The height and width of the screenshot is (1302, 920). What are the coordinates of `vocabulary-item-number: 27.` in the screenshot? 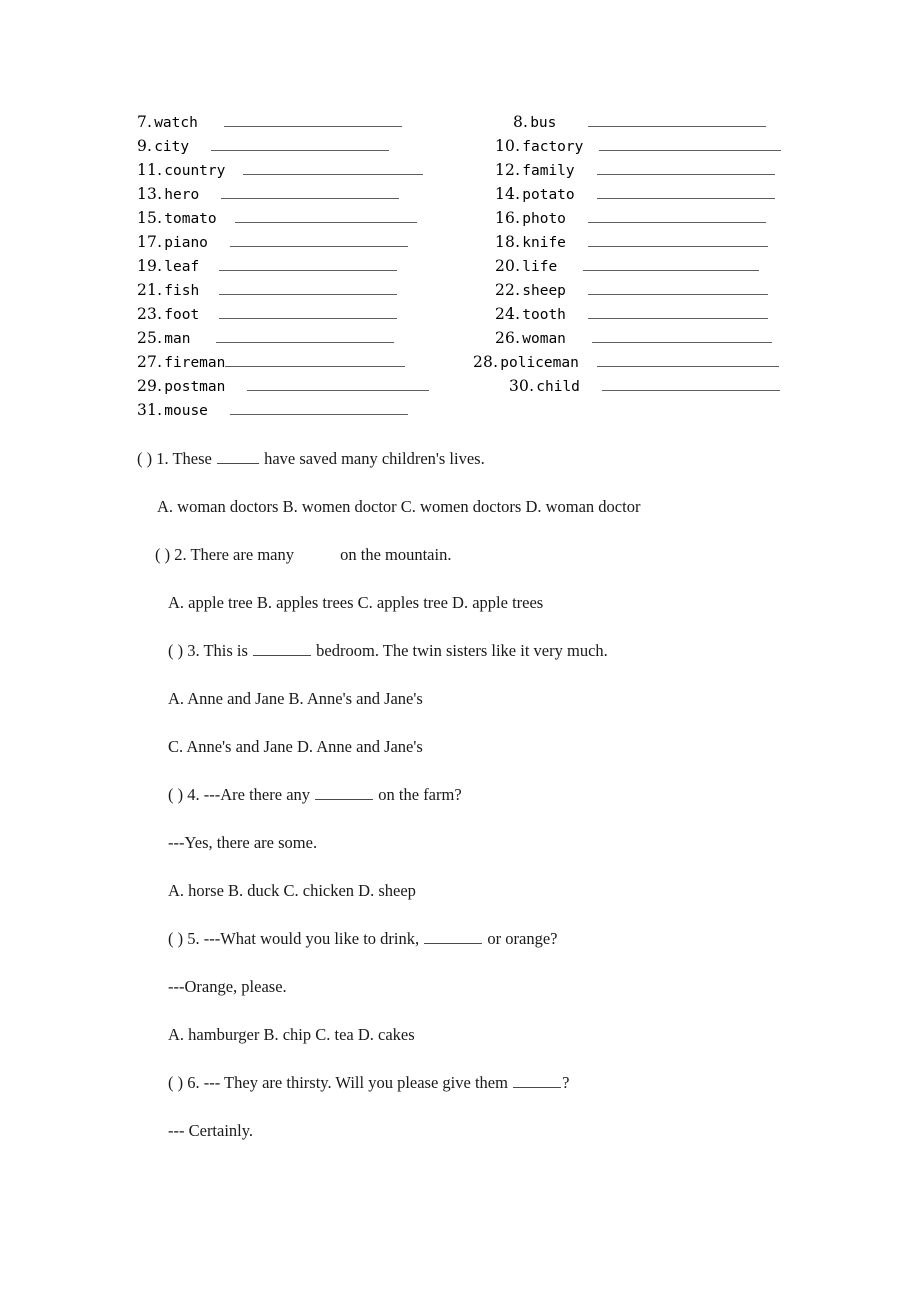 It's located at (150, 362).